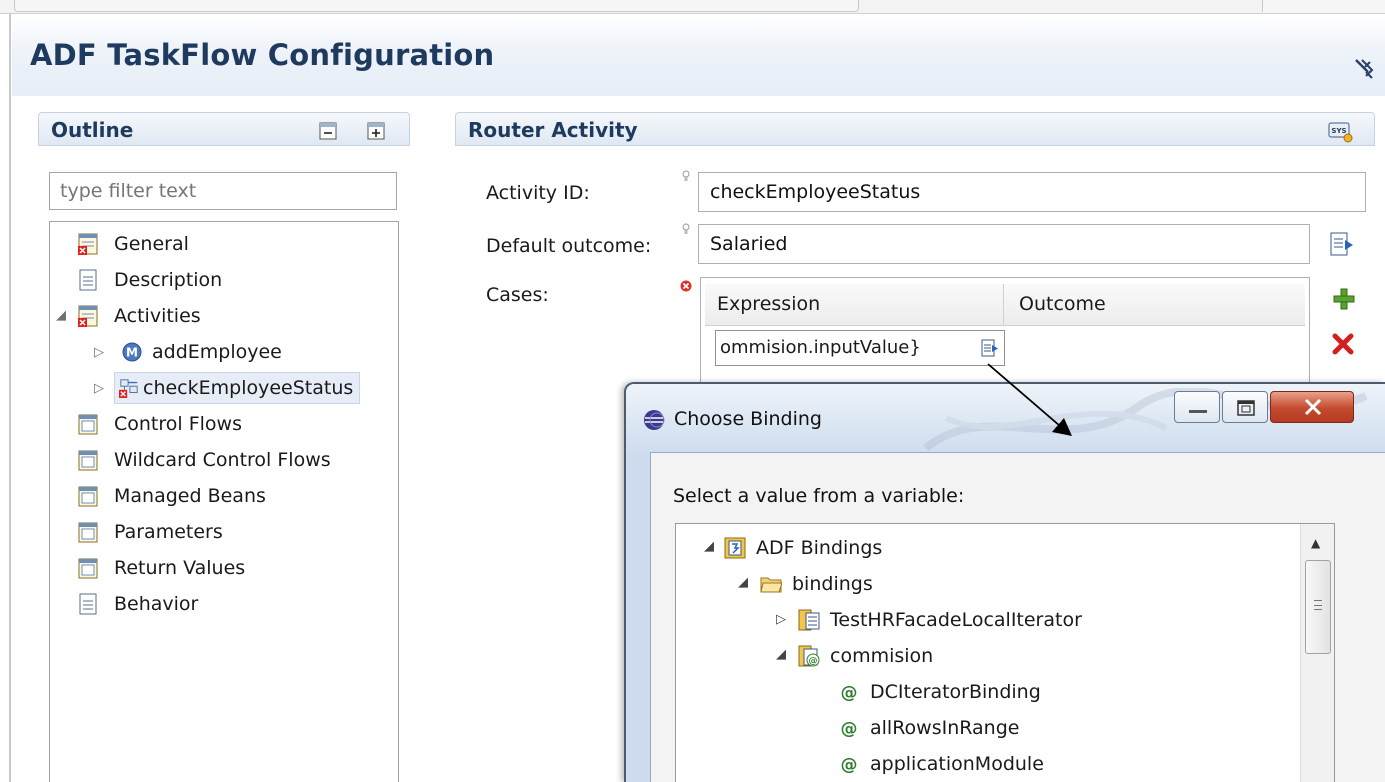 This screenshot has height=782, width=1385. Describe the element at coordinates (686, 286) in the screenshot. I see `error-icon` at that location.